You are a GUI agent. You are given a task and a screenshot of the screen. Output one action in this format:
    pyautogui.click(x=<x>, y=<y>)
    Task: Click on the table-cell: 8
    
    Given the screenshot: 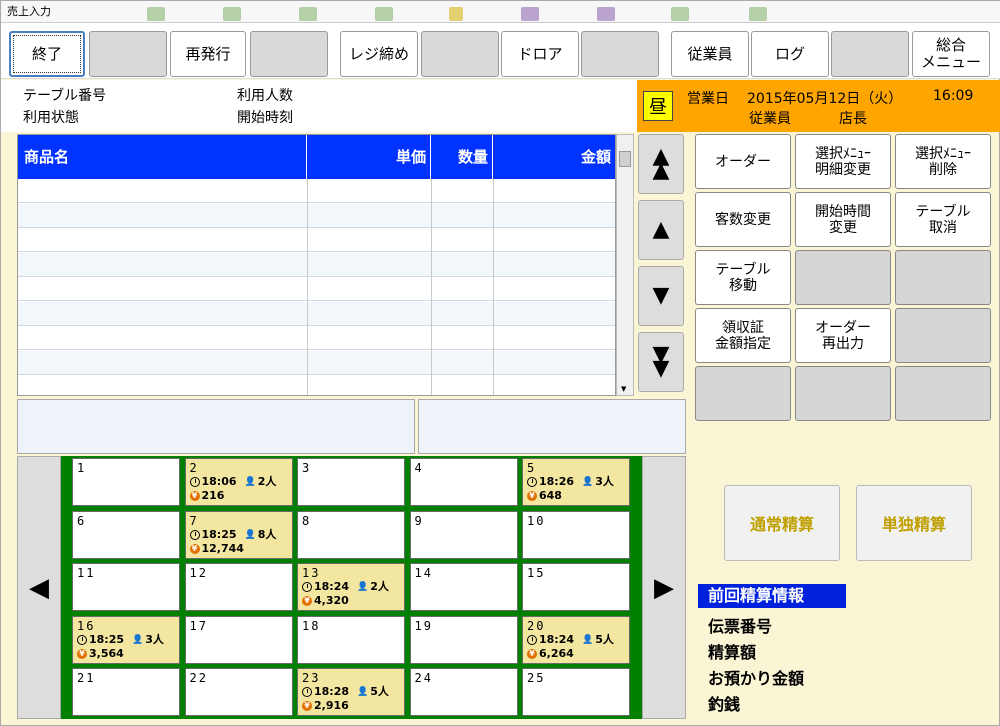 What is the action you would take?
    pyautogui.click(x=351, y=534)
    